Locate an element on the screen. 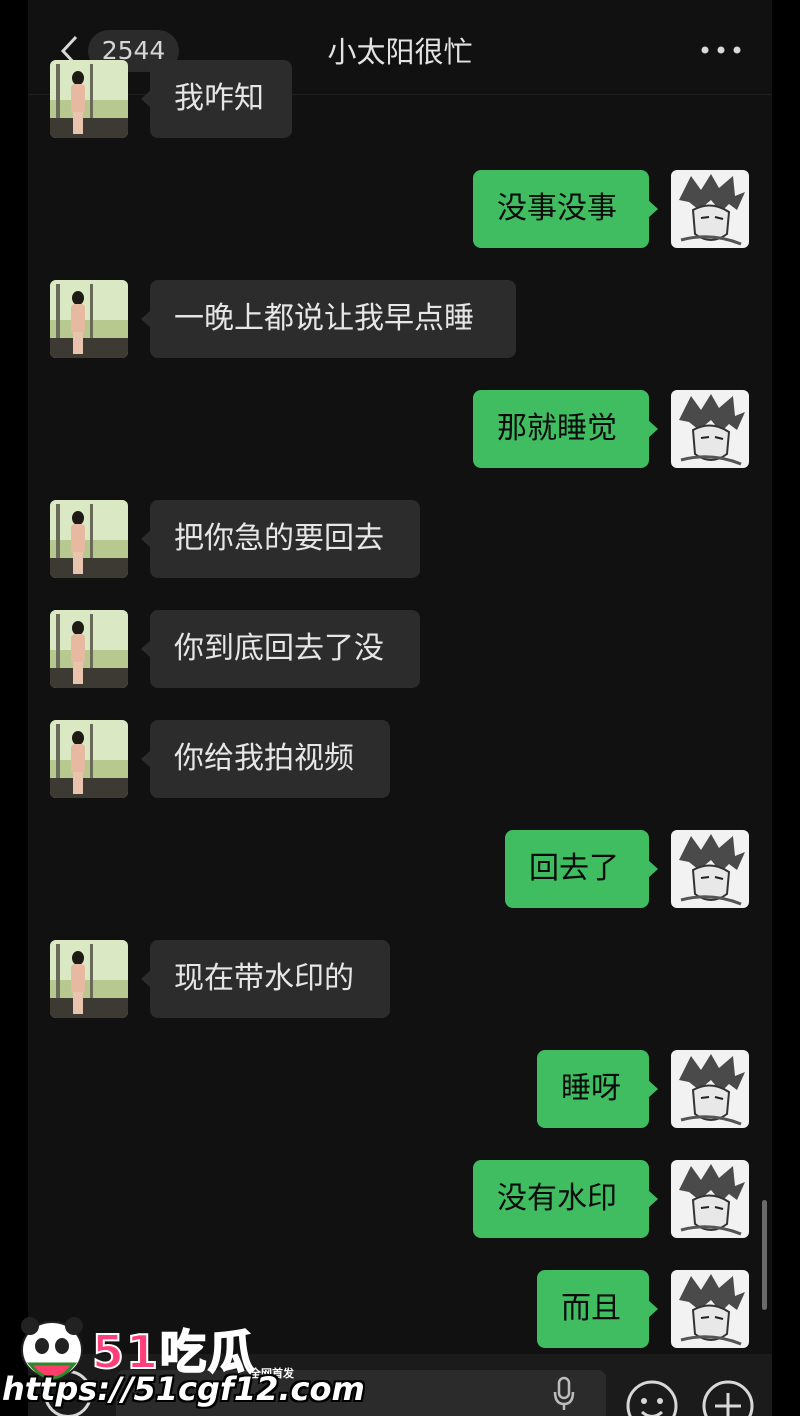 This screenshot has height=1416, width=800. message-bubble: 没事没事 is located at coordinates (565, 209).